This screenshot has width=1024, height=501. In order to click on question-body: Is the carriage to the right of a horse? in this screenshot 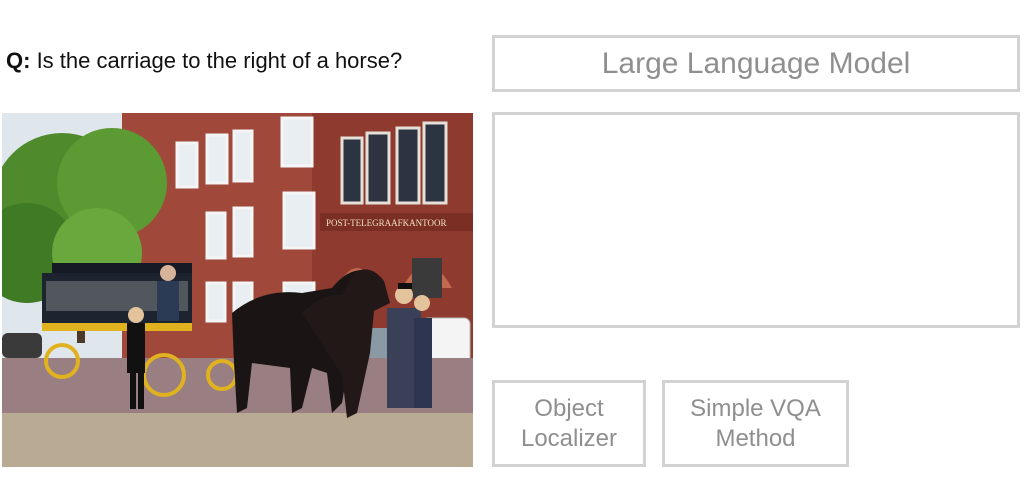, I will do `click(216, 60)`.